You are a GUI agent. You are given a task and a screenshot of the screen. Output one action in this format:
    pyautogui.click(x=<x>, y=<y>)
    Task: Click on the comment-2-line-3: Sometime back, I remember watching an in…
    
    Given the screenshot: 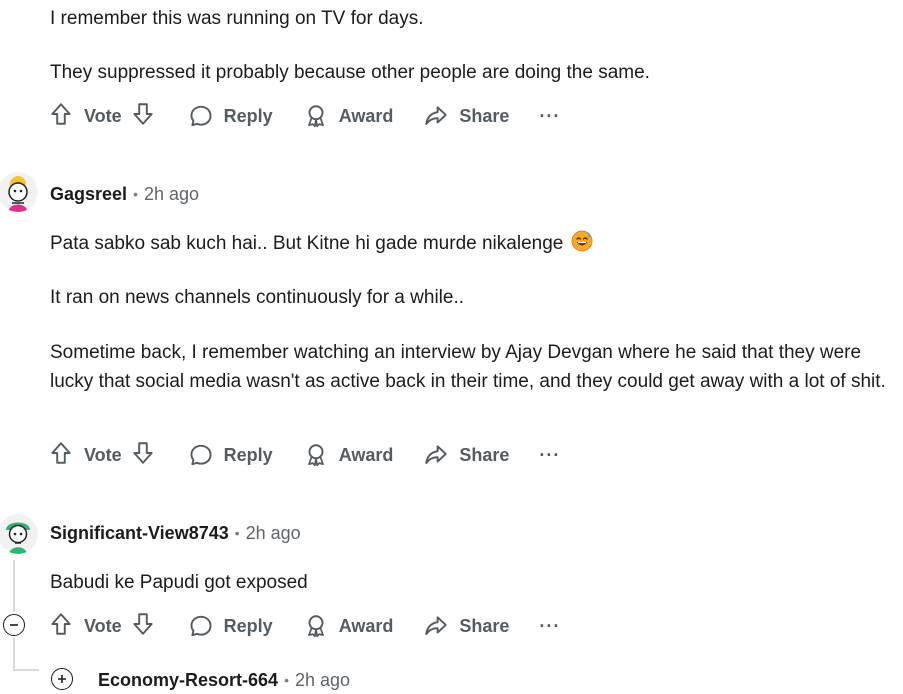 What is the action you would take?
    pyautogui.click(x=468, y=367)
    